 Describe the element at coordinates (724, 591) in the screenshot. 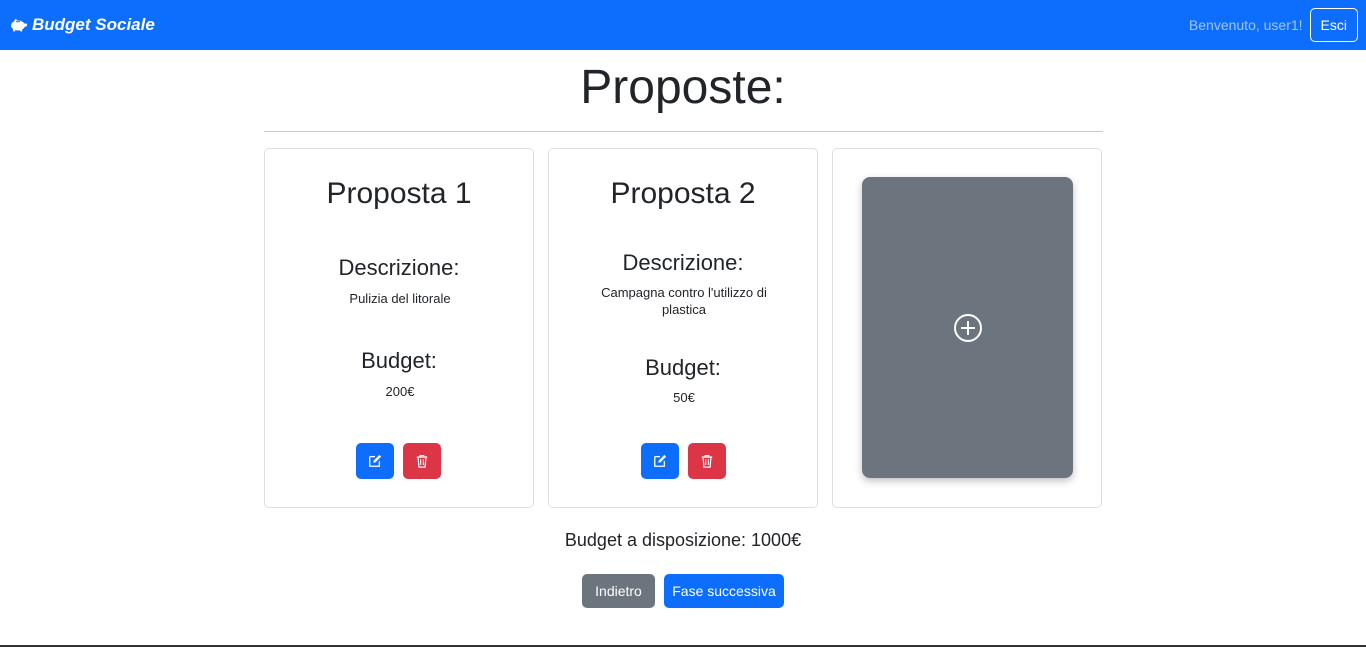

I see `next-phase-button: Fase successiva` at that location.